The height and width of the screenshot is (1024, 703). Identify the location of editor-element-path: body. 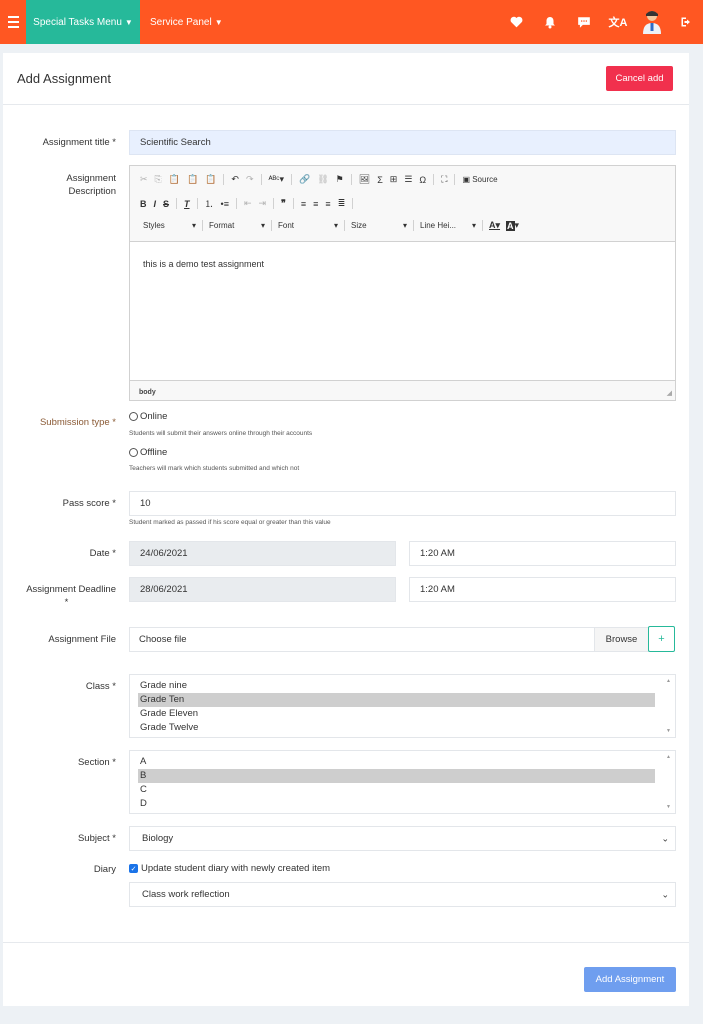
(147, 392).